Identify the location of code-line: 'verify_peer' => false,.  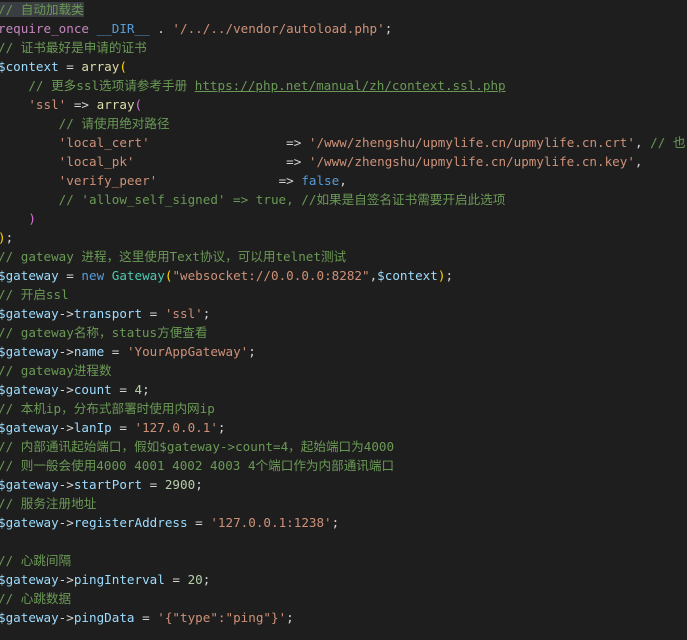
(173, 180).